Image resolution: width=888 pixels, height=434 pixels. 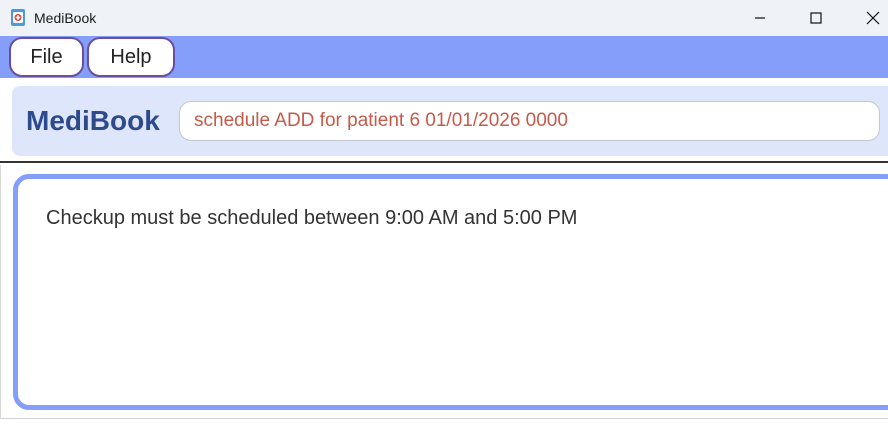 I want to click on menu-bar: File Help, so click(x=444, y=57).